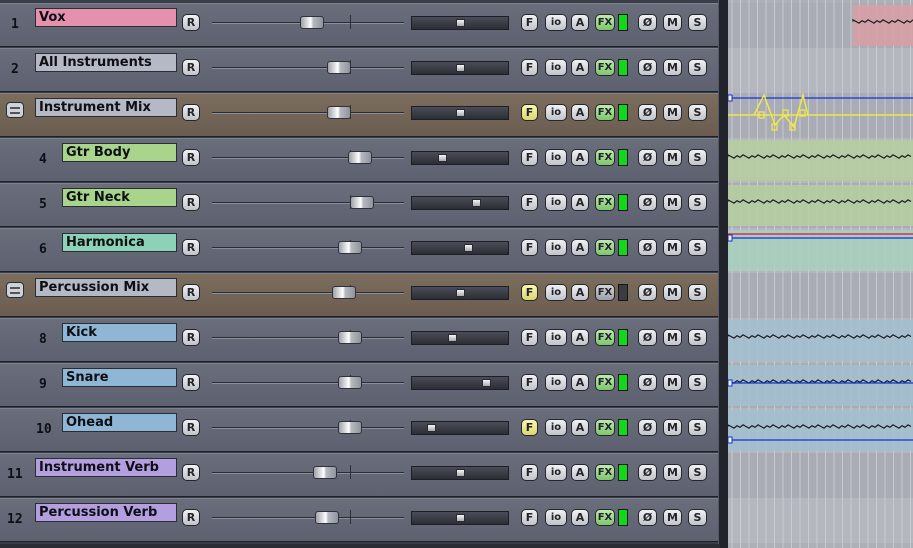  Describe the element at coordinates (119, 197) in the screenshot. I see `track-name: Gtr Neck` at that location.